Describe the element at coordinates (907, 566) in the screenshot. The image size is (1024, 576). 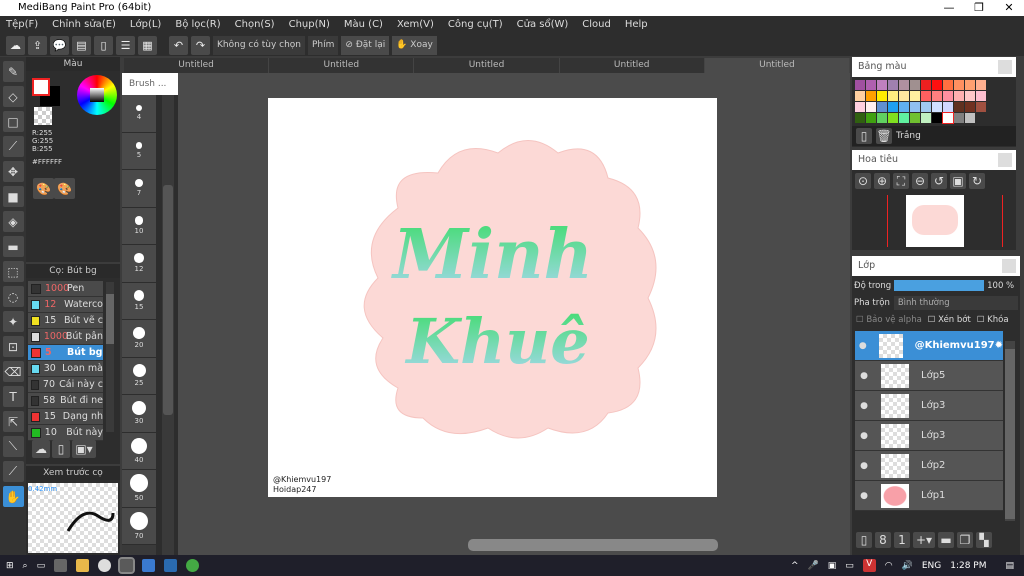
I see `volume-icon: 🔊` at that location.